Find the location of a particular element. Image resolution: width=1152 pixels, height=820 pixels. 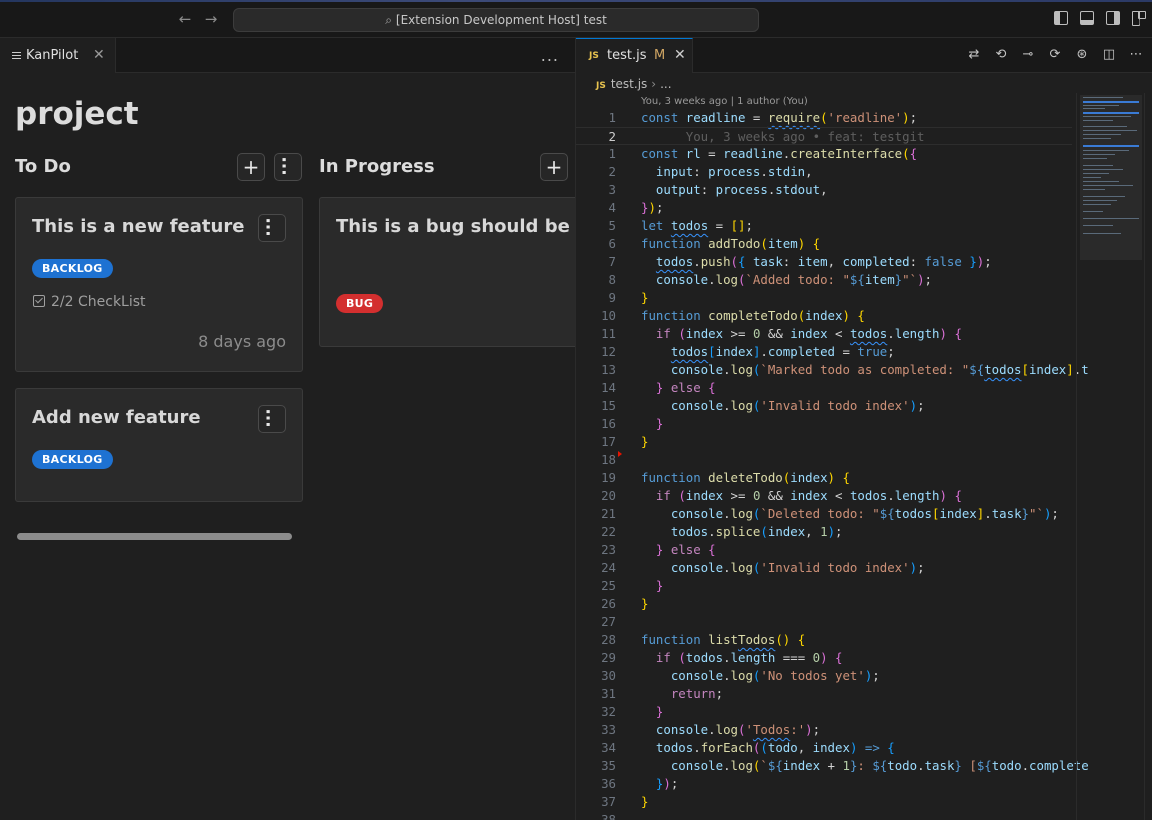

kanban-card: Add new feature ... BACKLOG is located at coordinates (159, 445).